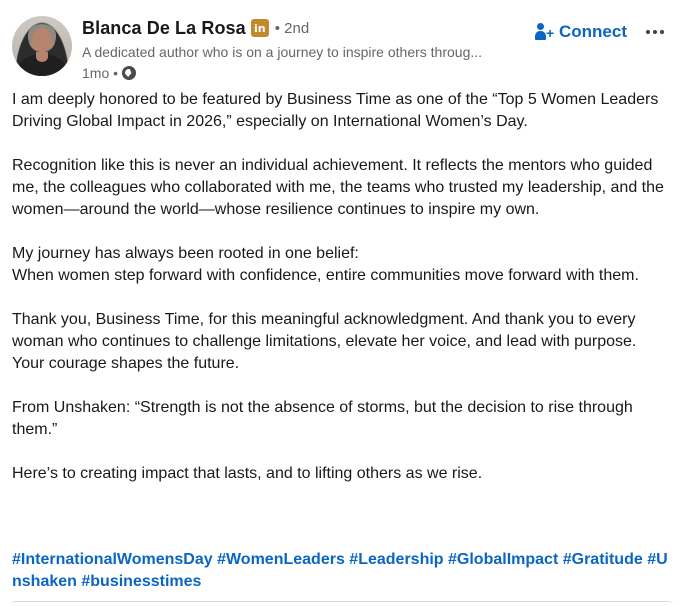 Image resolution: width=683 pixels, height=606 pixels. Describe the element at coordinates (593, 31) in the screenshot. I see `connect-label: Connect` at that location.